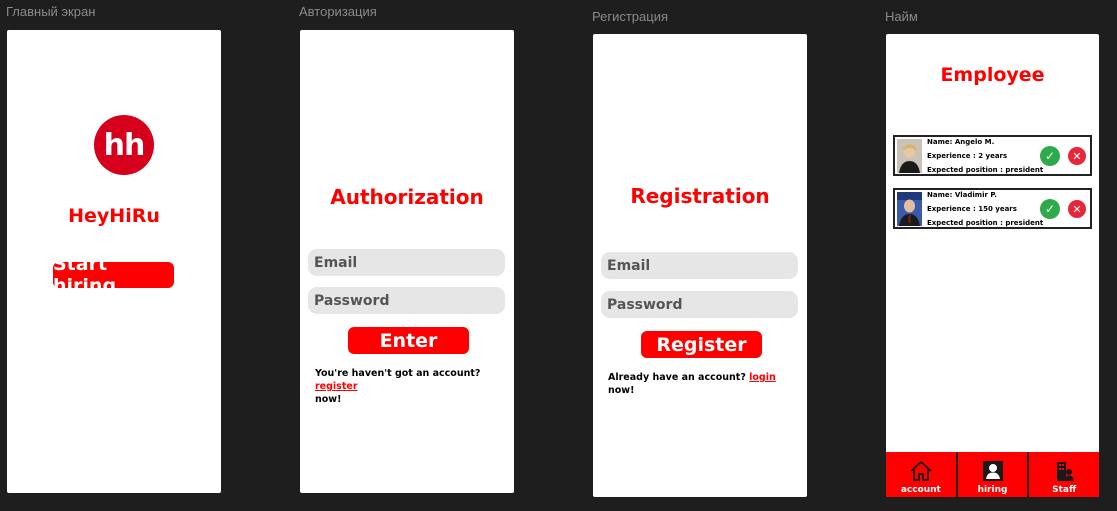 Image resolution: width=1117 pixels, height=511 pixels. I want to click on register-title: Registration, so click(700, 196).